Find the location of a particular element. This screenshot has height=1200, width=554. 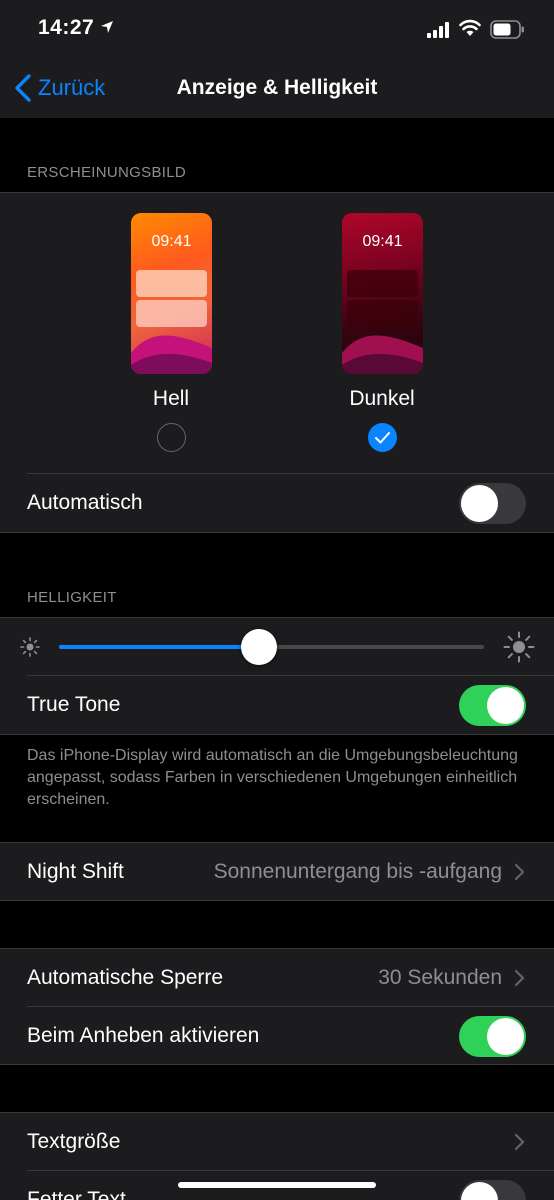

brightness-slider-track is located at coordinates (271, 647).